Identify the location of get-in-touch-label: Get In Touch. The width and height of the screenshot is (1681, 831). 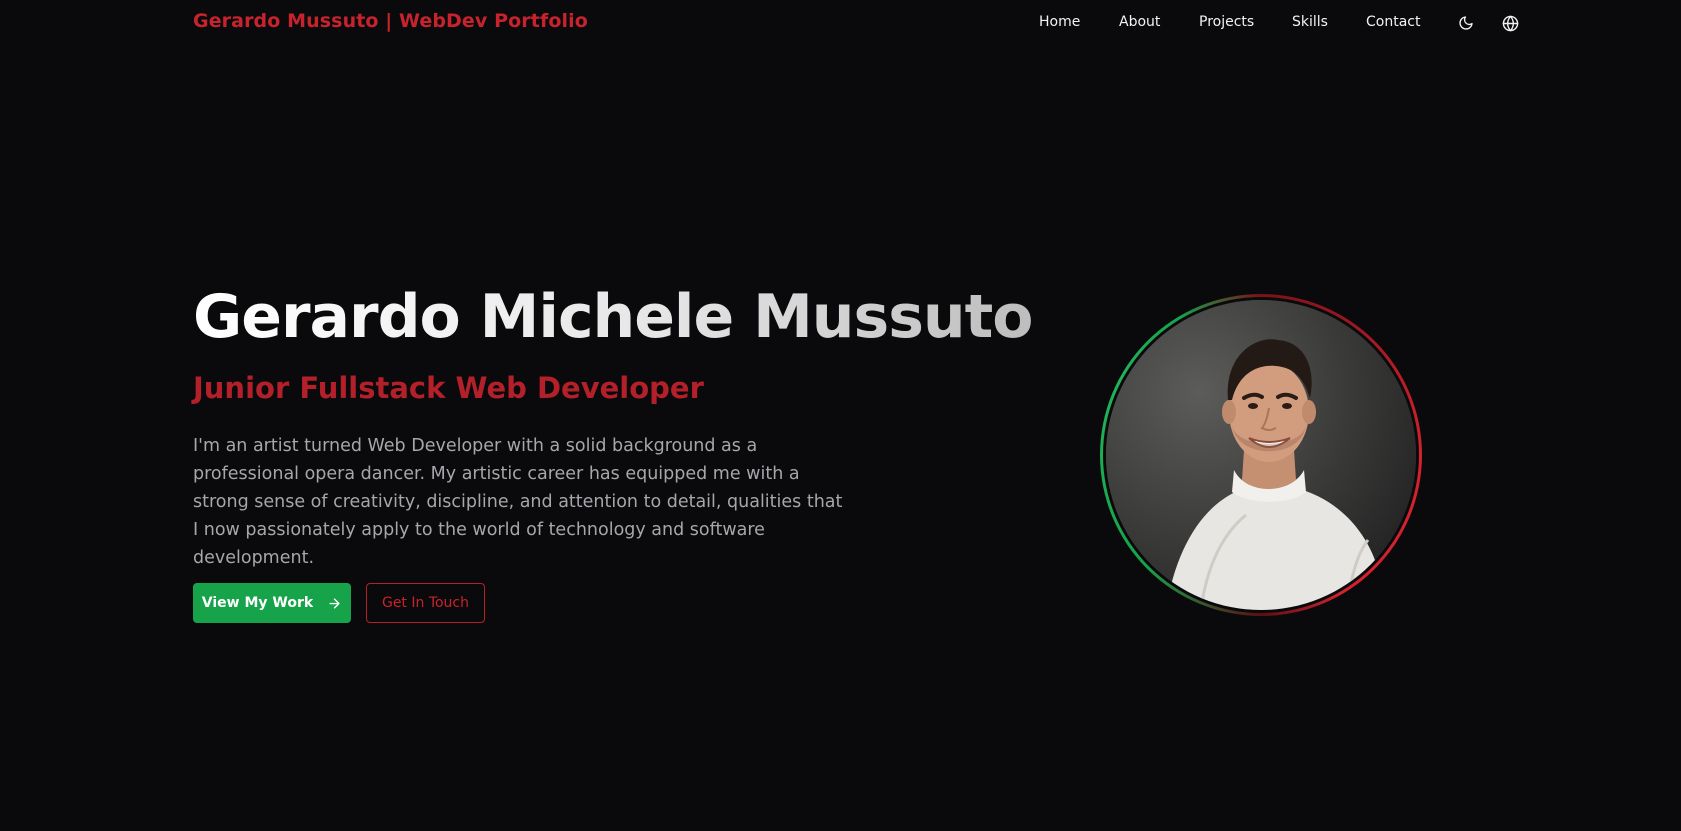
(425, 603).